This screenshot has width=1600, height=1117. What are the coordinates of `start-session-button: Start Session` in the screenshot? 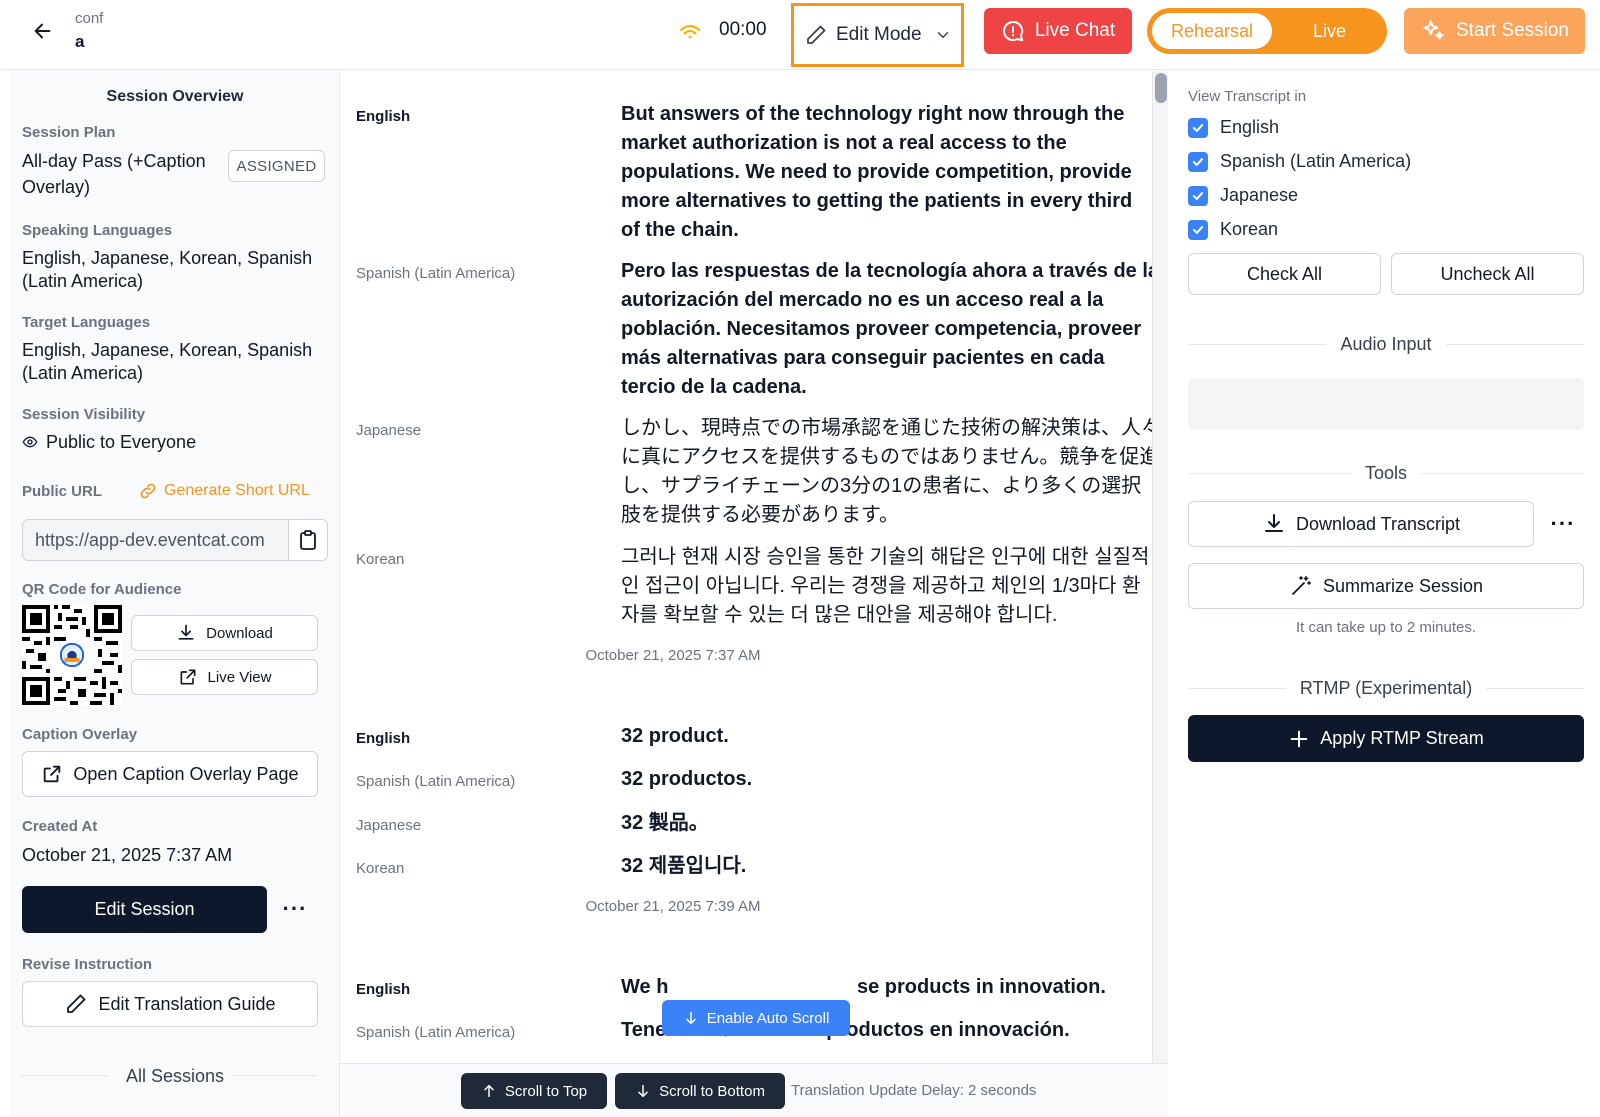 It's located at (1494, 31).